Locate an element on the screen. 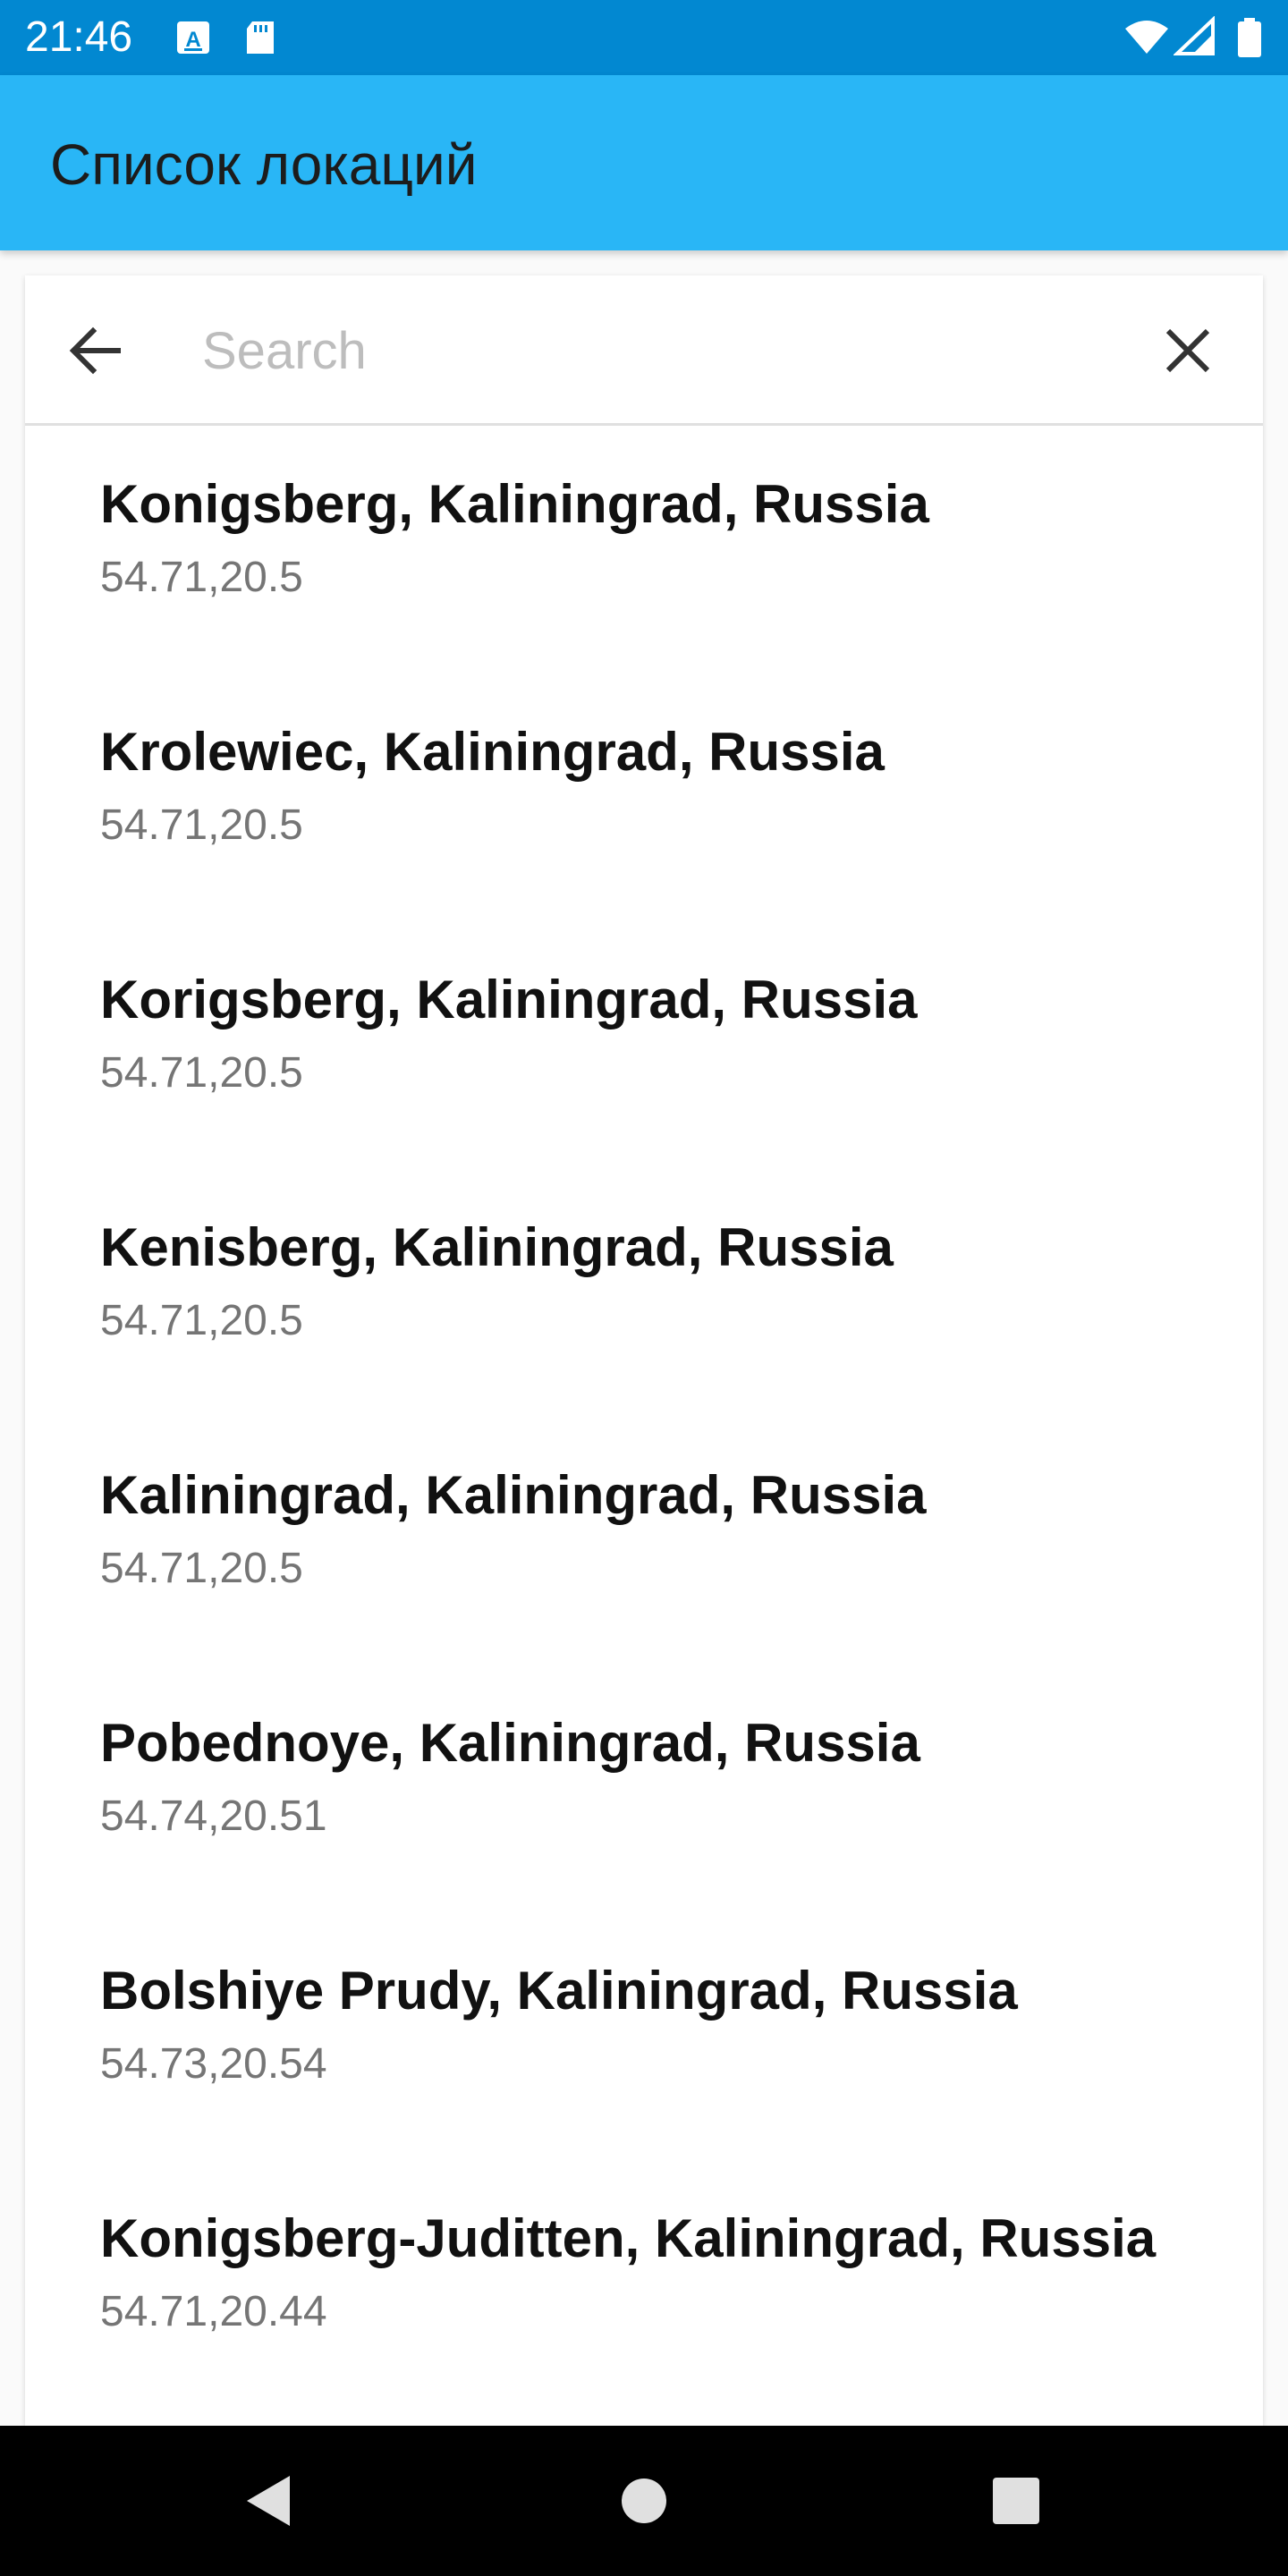 This screenshot has height=2576, width=1288. app-bar: Список локаций is located at coordinates (644, 162).